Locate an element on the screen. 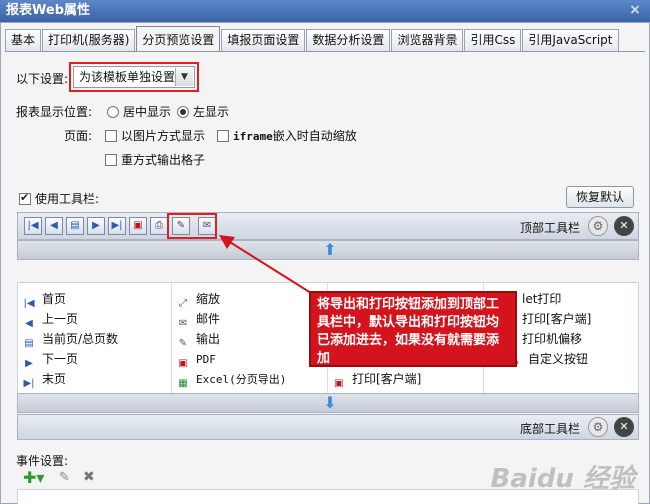  events-label: 事件设置: is located at coordinates (42, 461).